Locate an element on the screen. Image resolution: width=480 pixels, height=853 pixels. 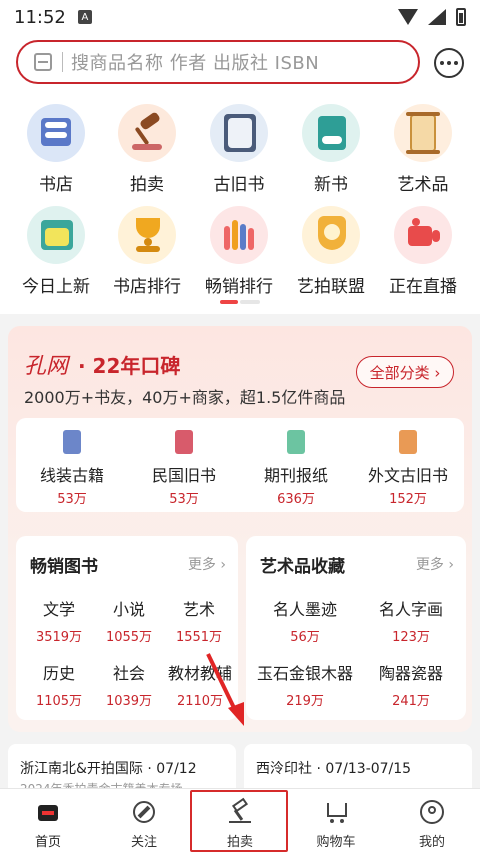
all-categories-button: 全部分类 › is located at coordinates (405, 372).